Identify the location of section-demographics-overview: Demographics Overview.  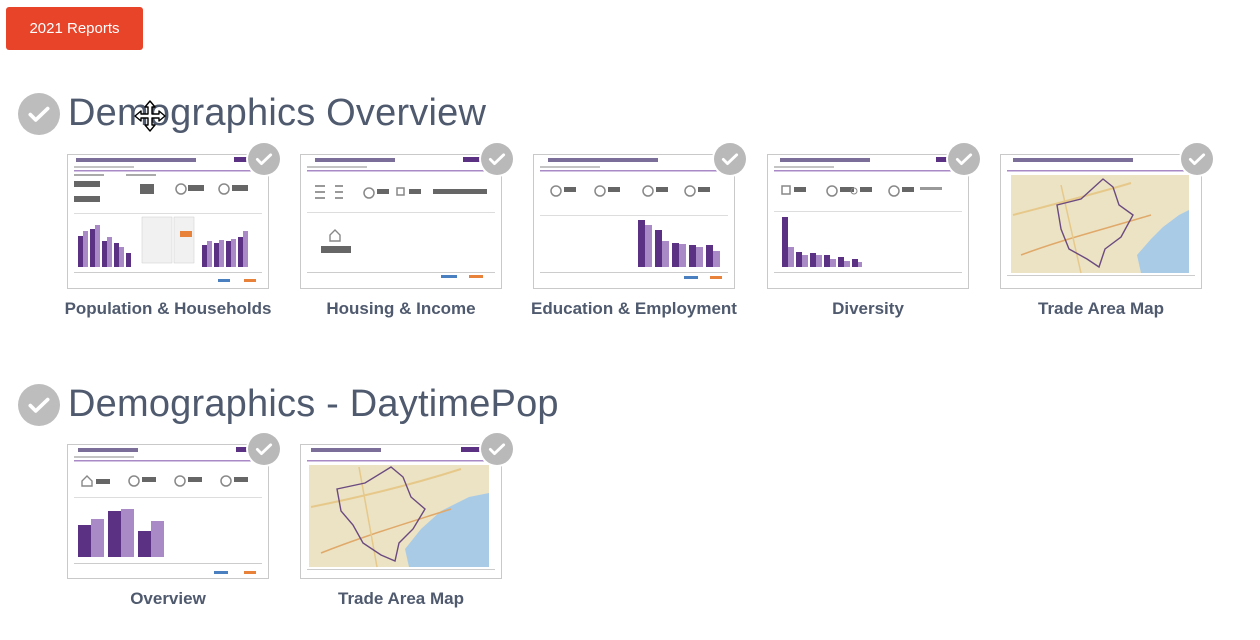
(252, 113).